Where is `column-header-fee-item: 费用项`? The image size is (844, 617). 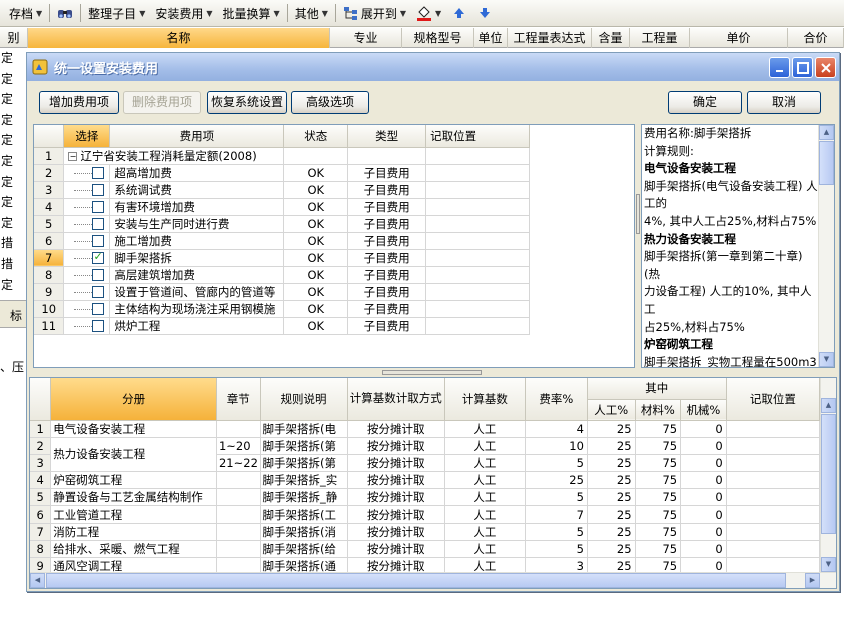
column-header-fee-item: 费用项 is located at coordinates (197, 136).